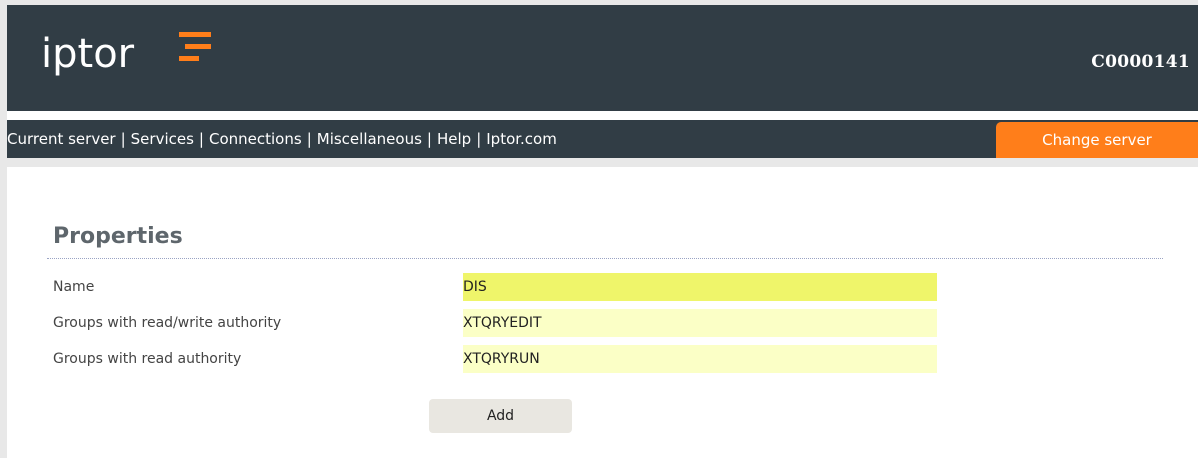 This screenshot has height=458, width=1198. Describe the element at coordinates (255, 139) in the screenshot. I see `nav-connections: Connections` at that location.